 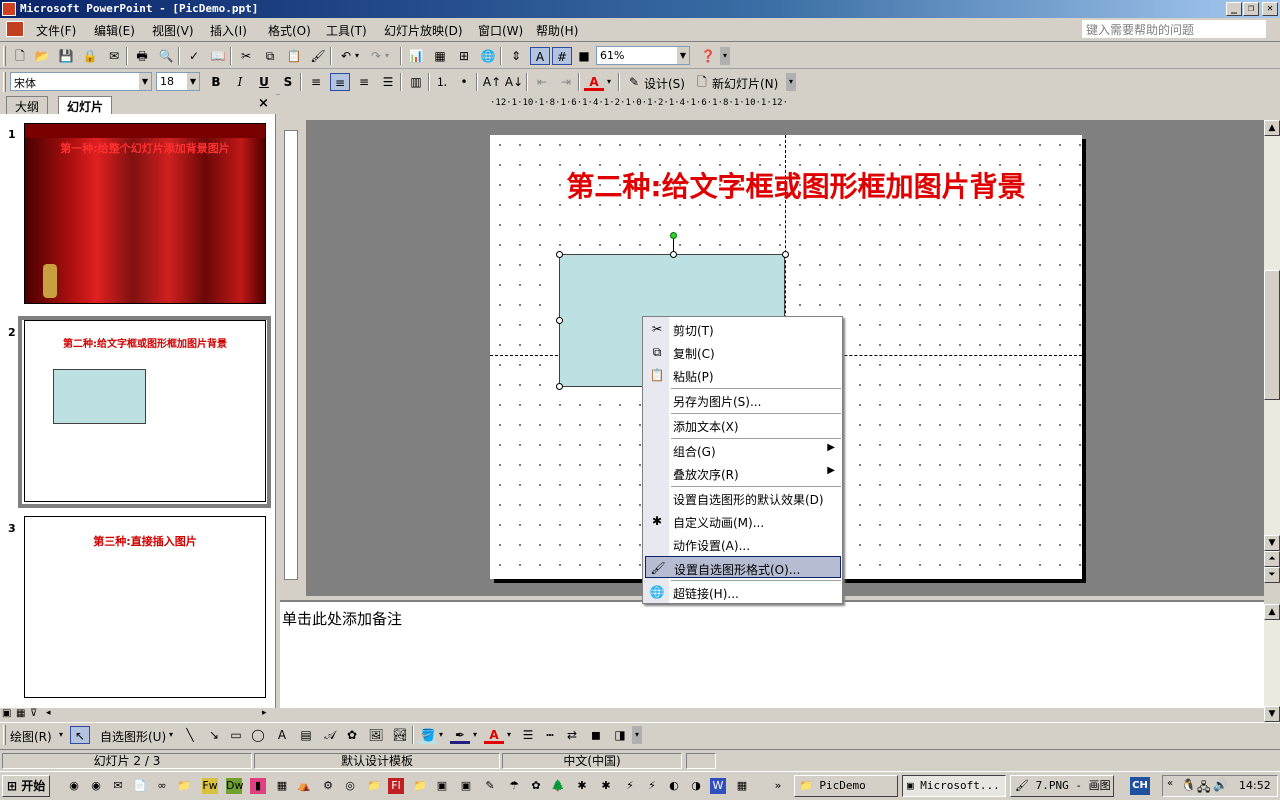 What do you see at coordinates (228, 30) in the screenshot?
I see `menu-insert: 插入(I)` at bounding box center [228, 30].